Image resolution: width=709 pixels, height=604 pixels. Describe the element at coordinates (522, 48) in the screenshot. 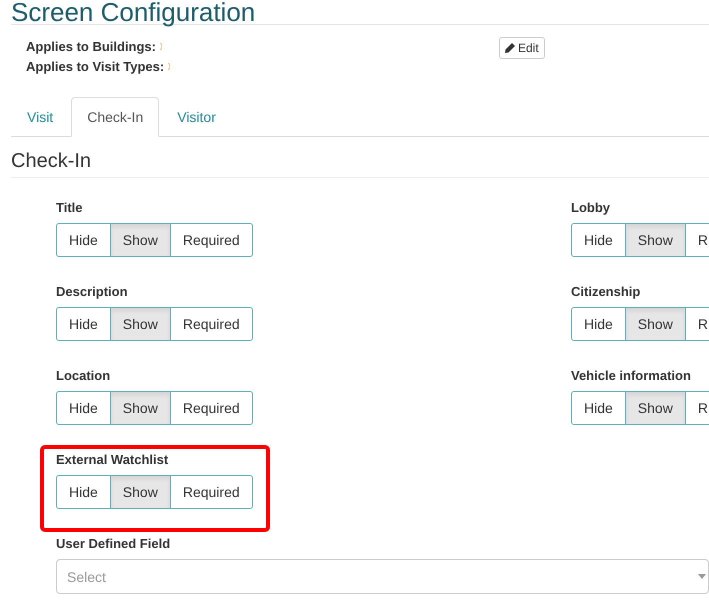

I see `edit-button: Edit` at that location.